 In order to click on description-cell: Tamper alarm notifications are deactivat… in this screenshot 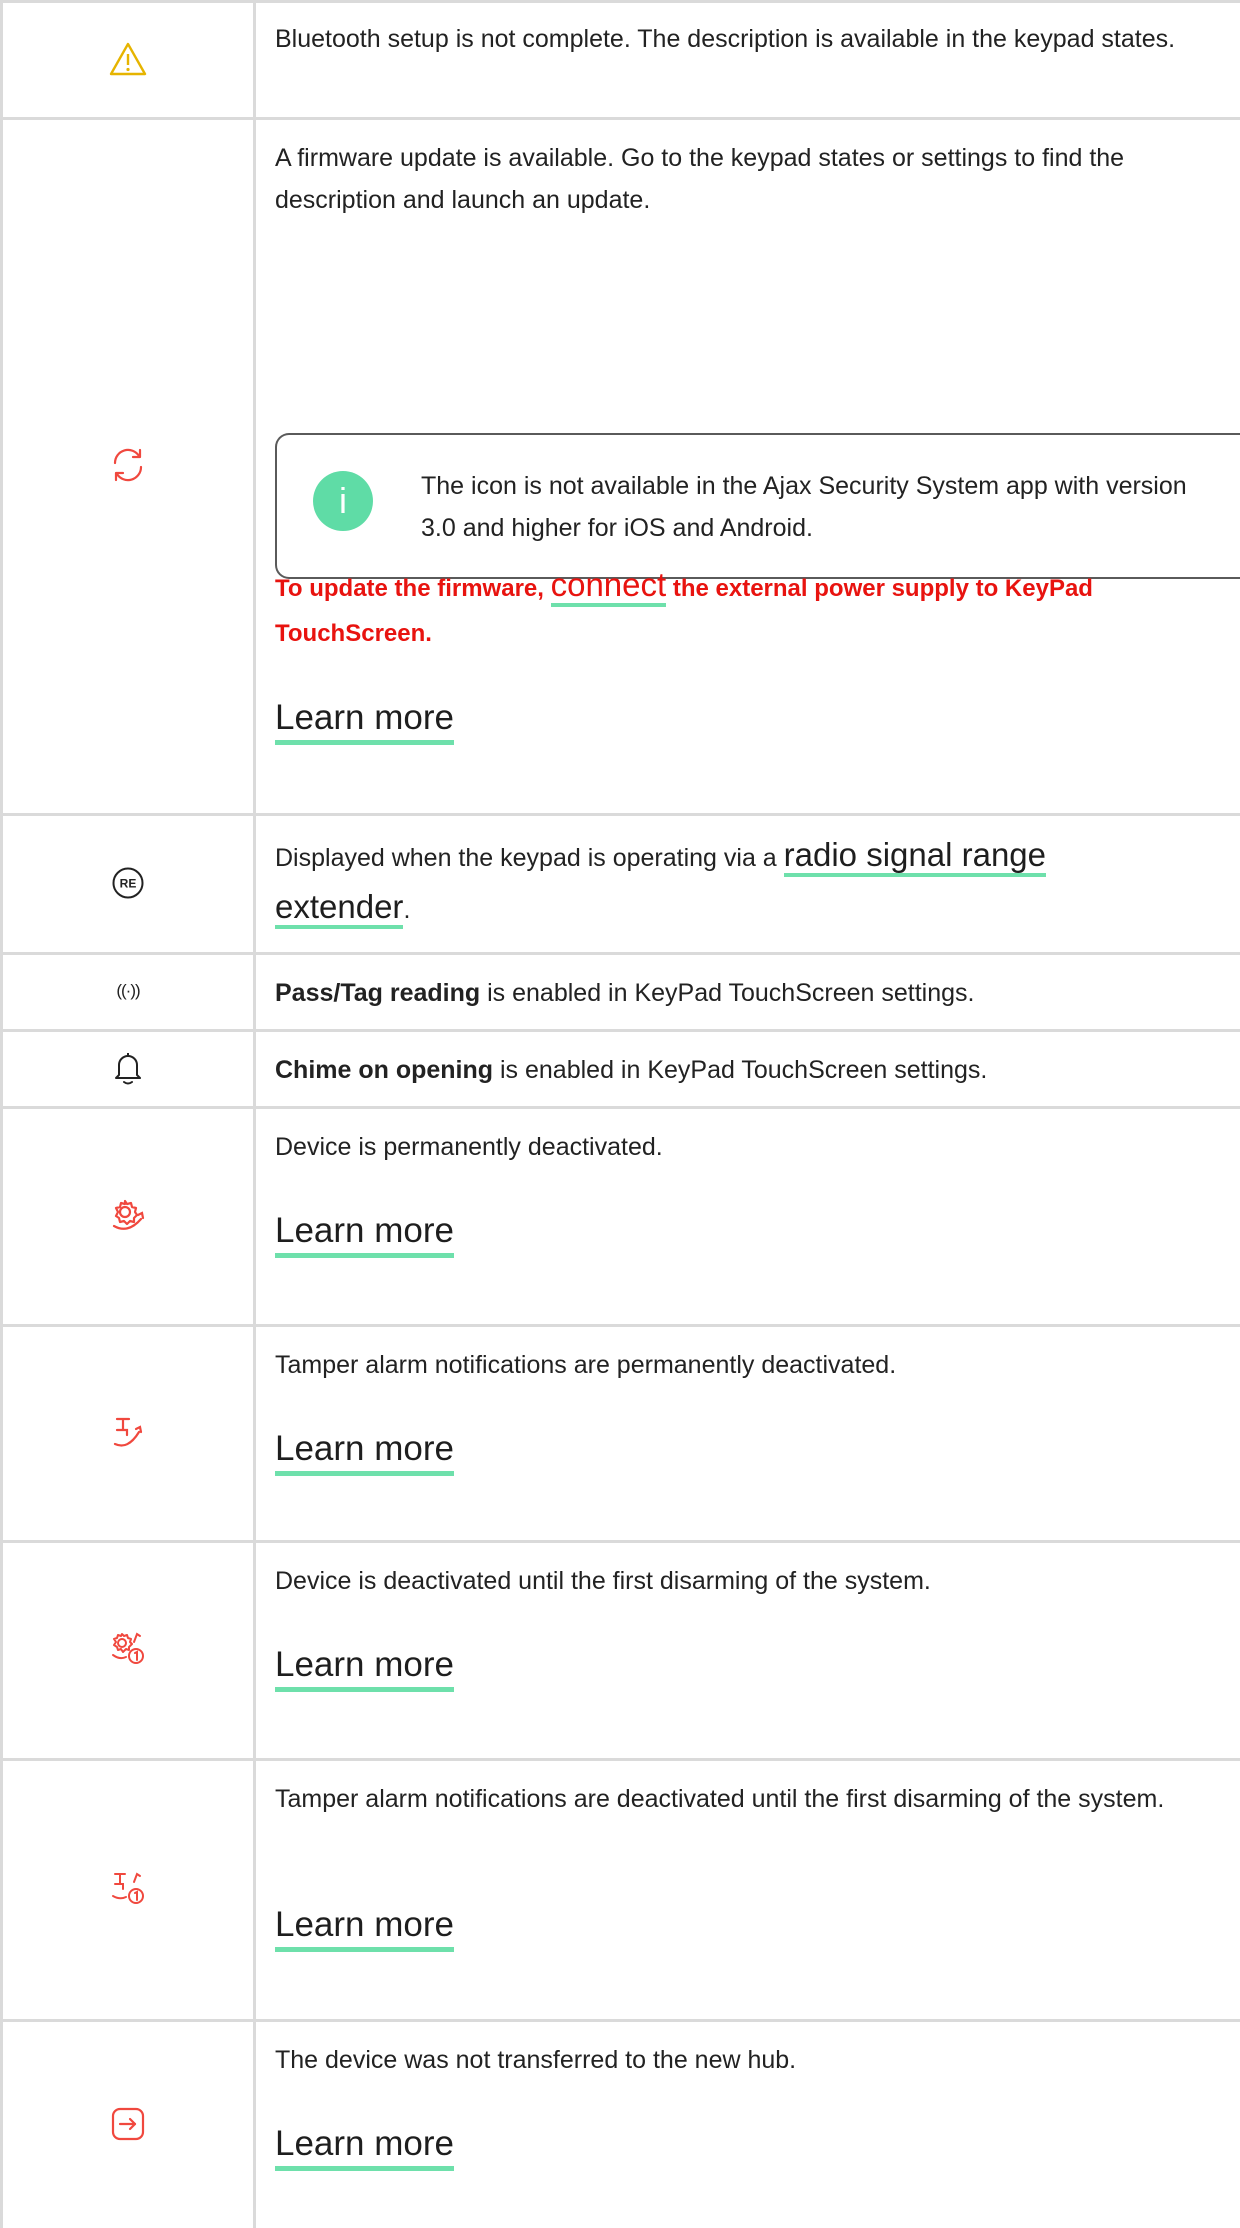, I will do `click(735, 1888)`.